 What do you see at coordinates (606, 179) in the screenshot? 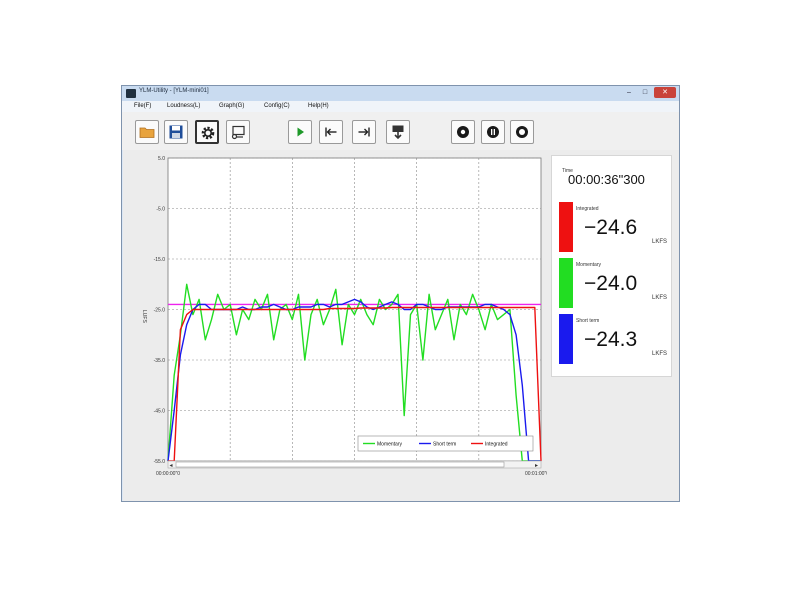
I see `time-value: 00:00:36"300` at bounding box center [606, 179].